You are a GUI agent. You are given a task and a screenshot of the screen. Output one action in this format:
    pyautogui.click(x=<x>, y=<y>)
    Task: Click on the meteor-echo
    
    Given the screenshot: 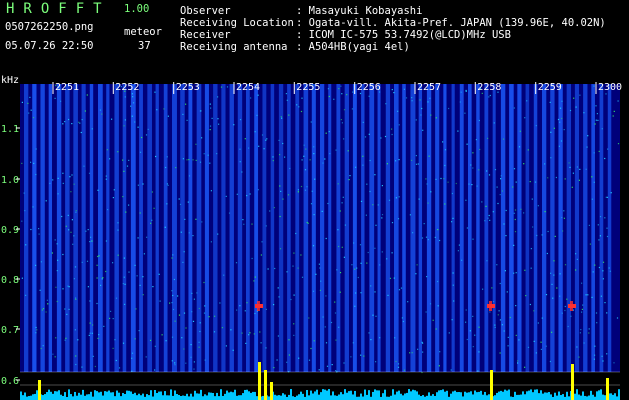 What is the action you would take?
    pyautogui.click(x=490, y=306)
    